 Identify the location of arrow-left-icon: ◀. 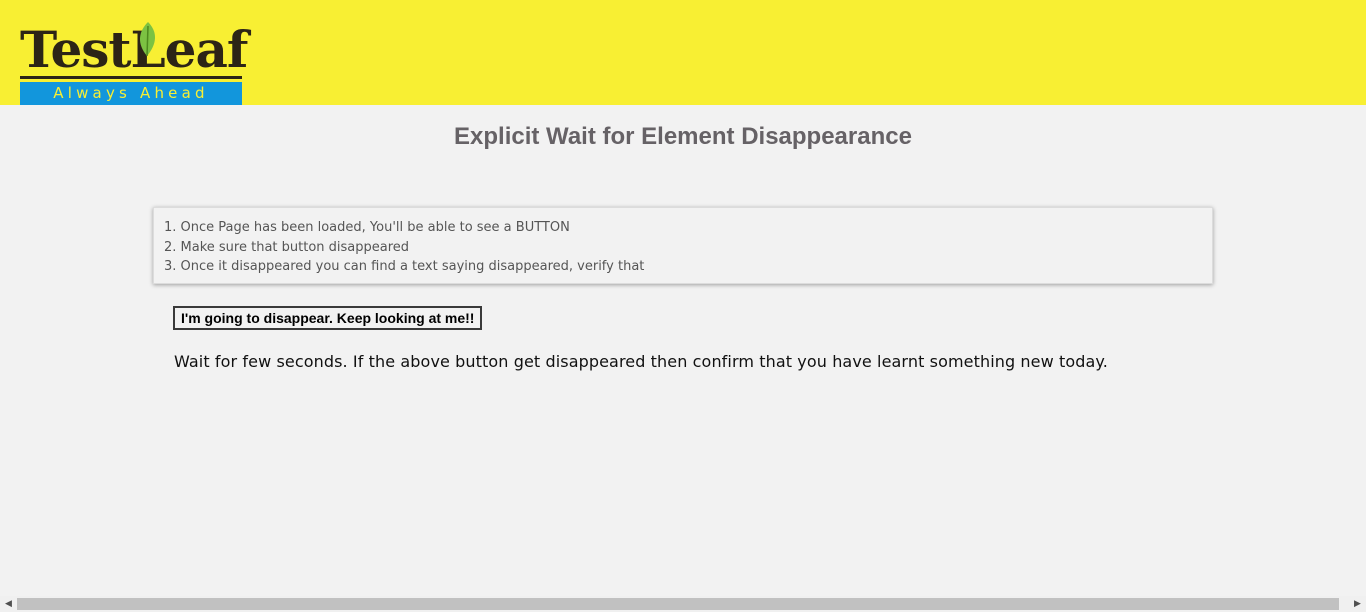
(8, 604).